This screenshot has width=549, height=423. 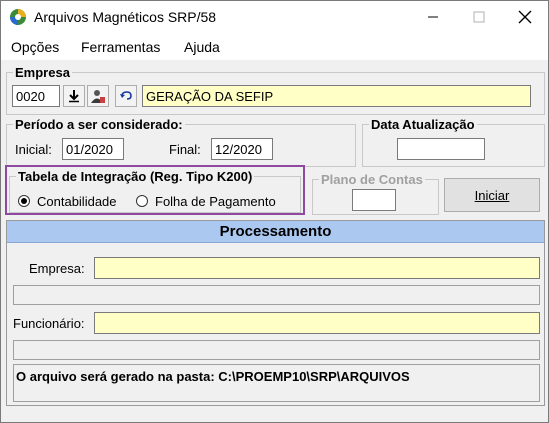 What do you see at coordinates (120, 47) in the screenshot?
I see `menu-ferramentas: Ferramentas` at bounding box center [120, 47].